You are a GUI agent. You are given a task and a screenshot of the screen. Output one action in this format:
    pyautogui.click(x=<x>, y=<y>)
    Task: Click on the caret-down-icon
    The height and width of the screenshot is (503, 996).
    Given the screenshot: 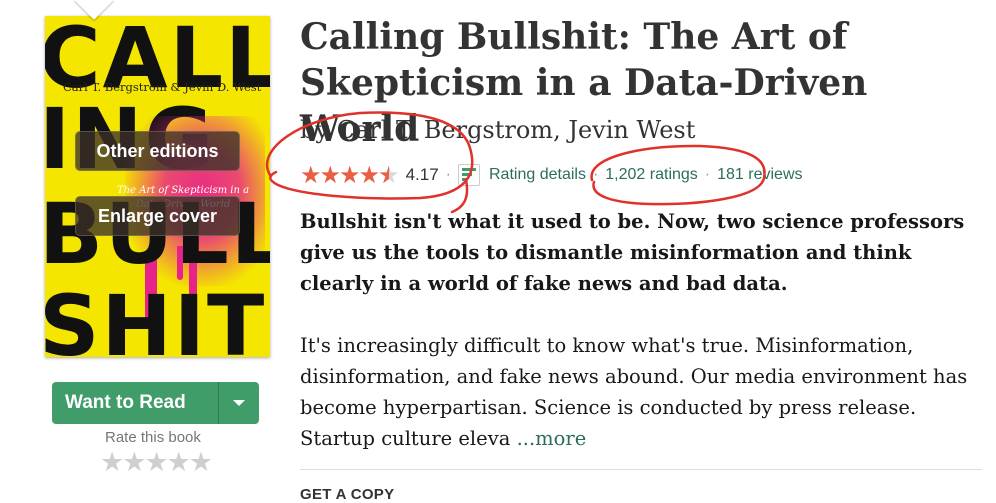 What is the action you would take?
    pyautogui.click(x=239, y=403)
    